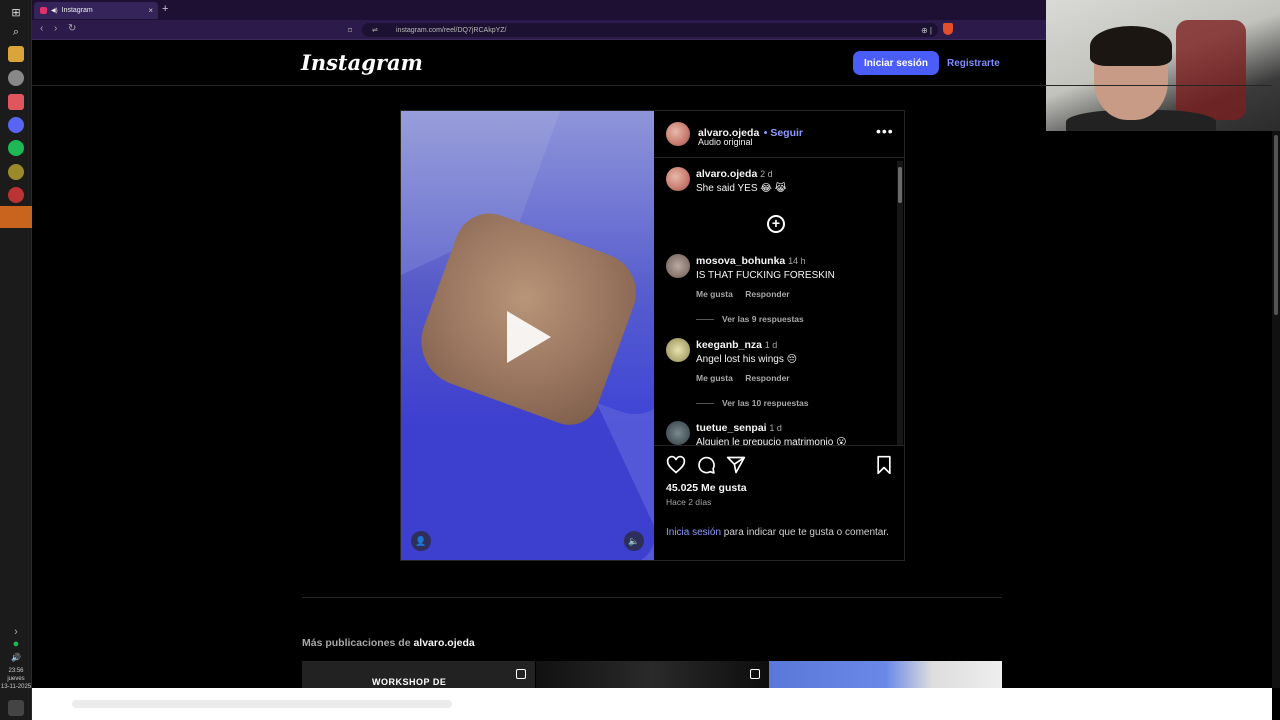  I want to click on volume-icon: 🔈, so click(634, 541).